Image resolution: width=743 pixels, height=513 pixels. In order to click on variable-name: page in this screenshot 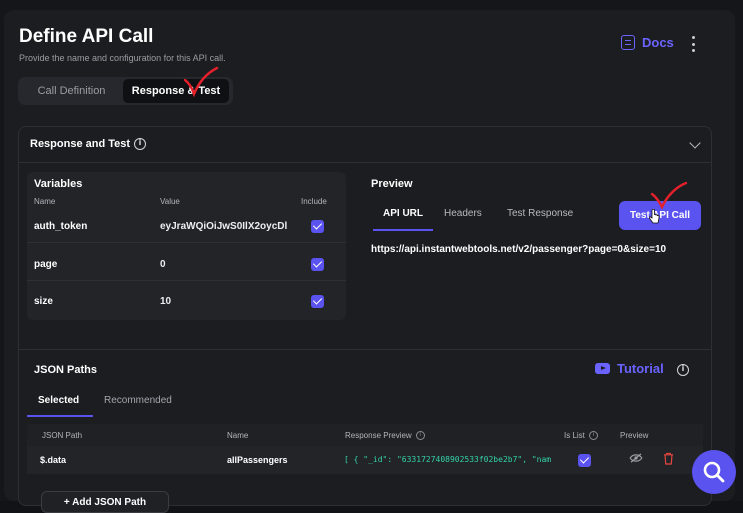, I will do `click(46, 264)`.